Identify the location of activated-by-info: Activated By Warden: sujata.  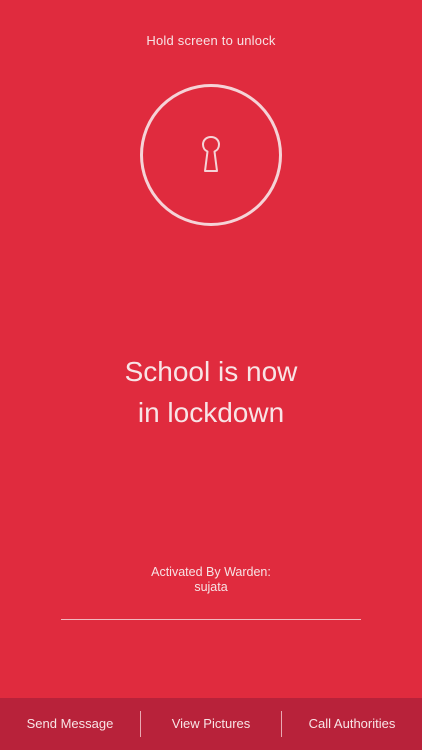
(211, 580).